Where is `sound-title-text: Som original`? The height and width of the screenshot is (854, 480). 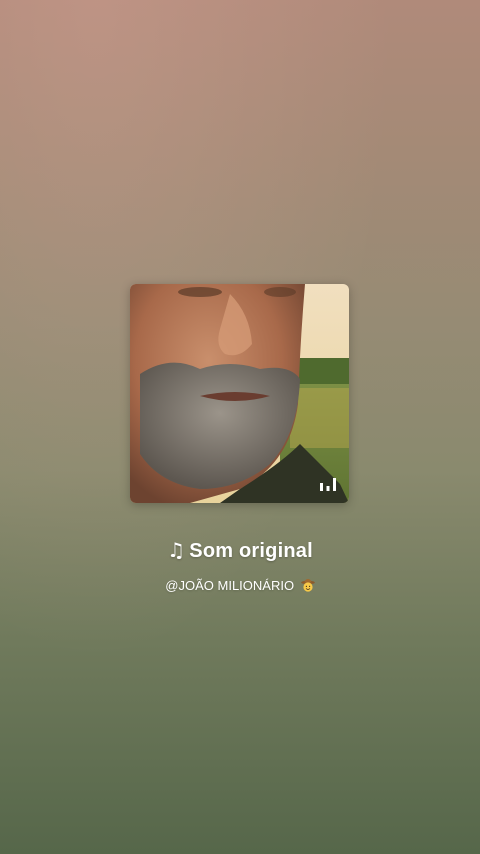
sound-title-text: Som original is located at coordinates (251, 551).